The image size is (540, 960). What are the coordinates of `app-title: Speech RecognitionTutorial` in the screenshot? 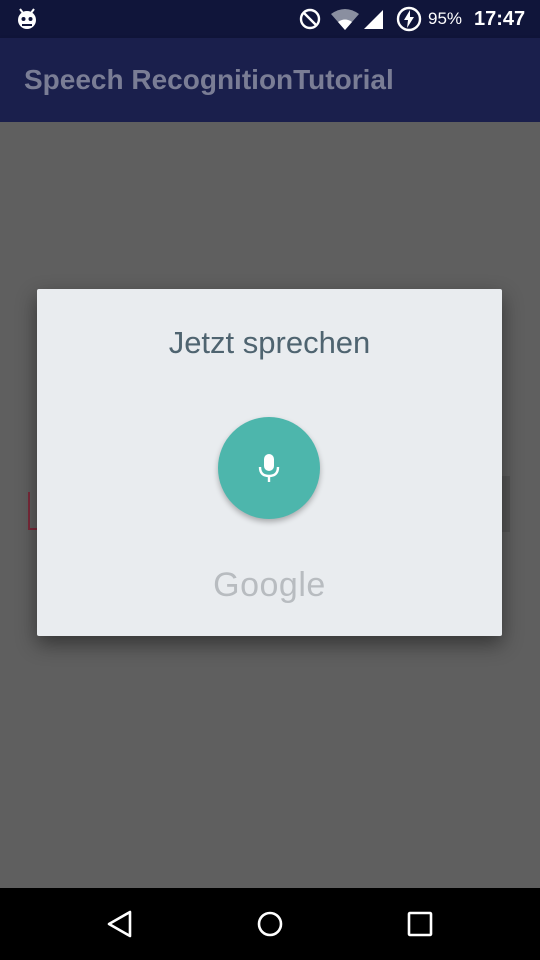 It's located at (209, 79).